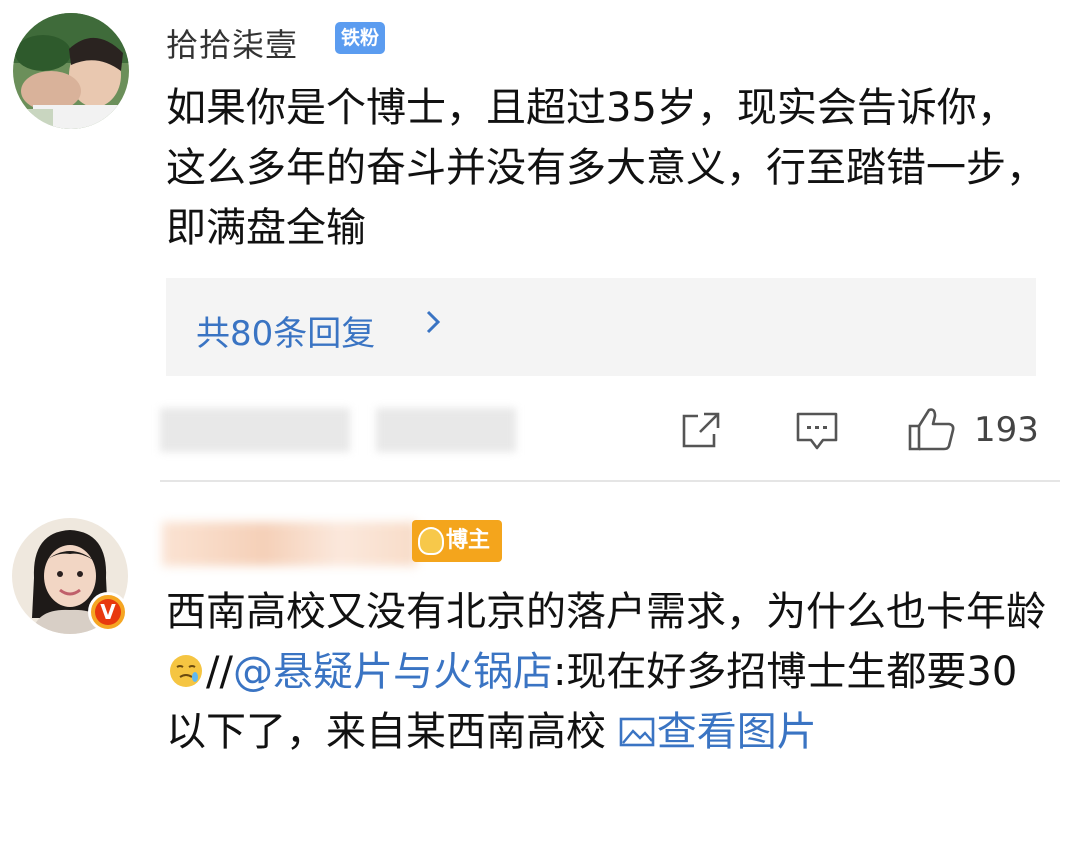 This screenshot has width=1092, height=866. I want to click on image-icon, so click(637, 732).